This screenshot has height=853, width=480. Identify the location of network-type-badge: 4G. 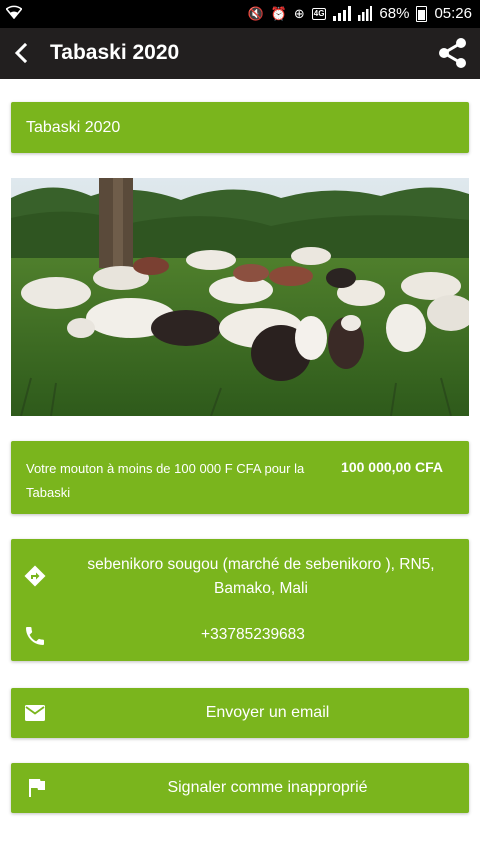
(319, 13).